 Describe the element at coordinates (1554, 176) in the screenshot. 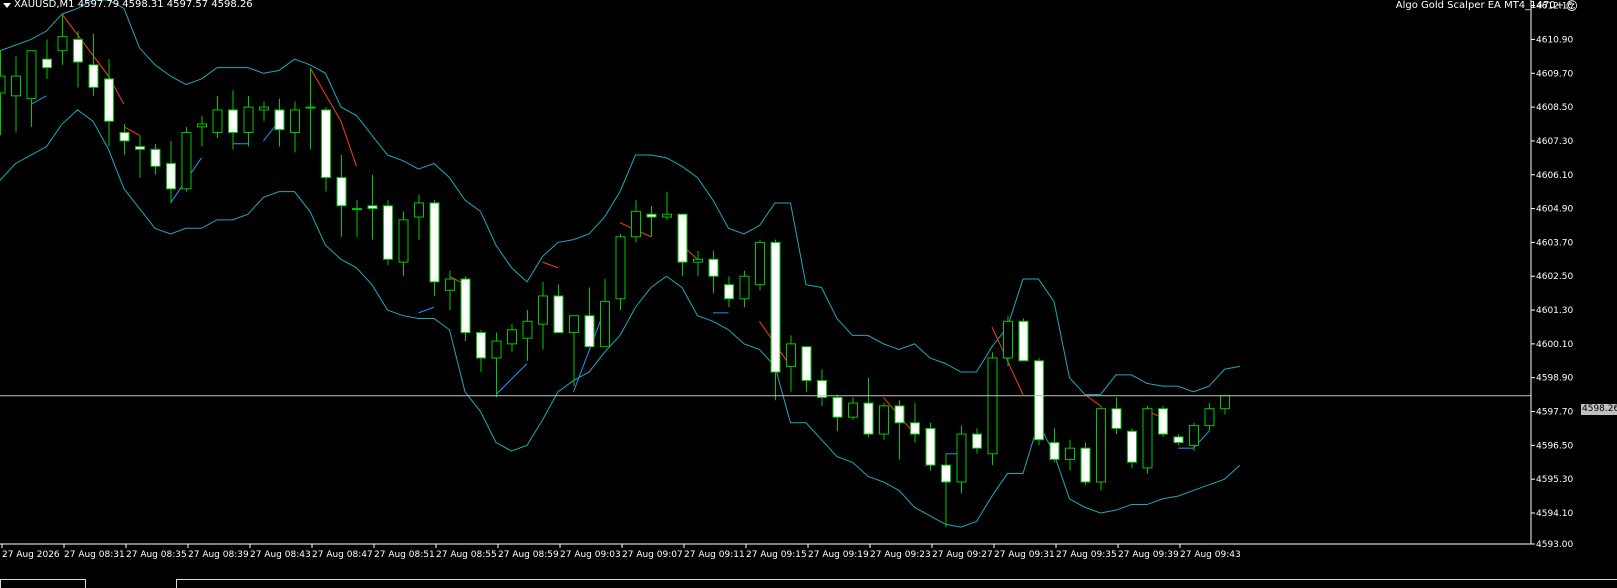

I see `y-tick-label: 4606.10` at that location.